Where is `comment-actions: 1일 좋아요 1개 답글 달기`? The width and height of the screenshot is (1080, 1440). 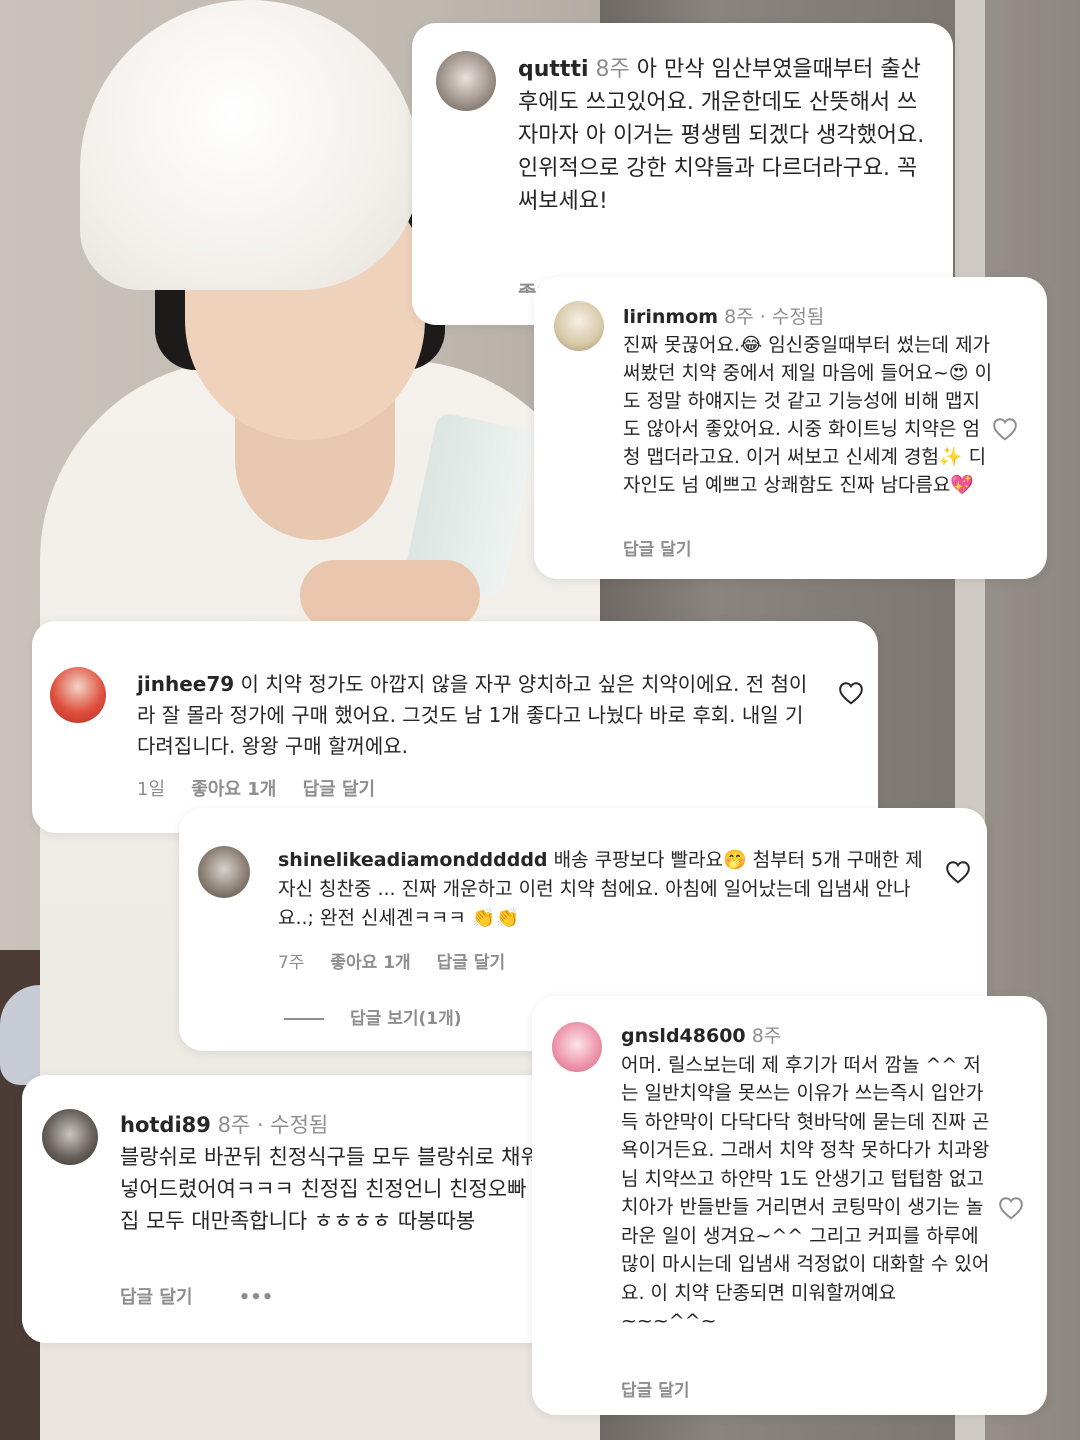 comment-actions: 1일 좋아요 1개 답글 달기 is located at coordinates (266, 788).